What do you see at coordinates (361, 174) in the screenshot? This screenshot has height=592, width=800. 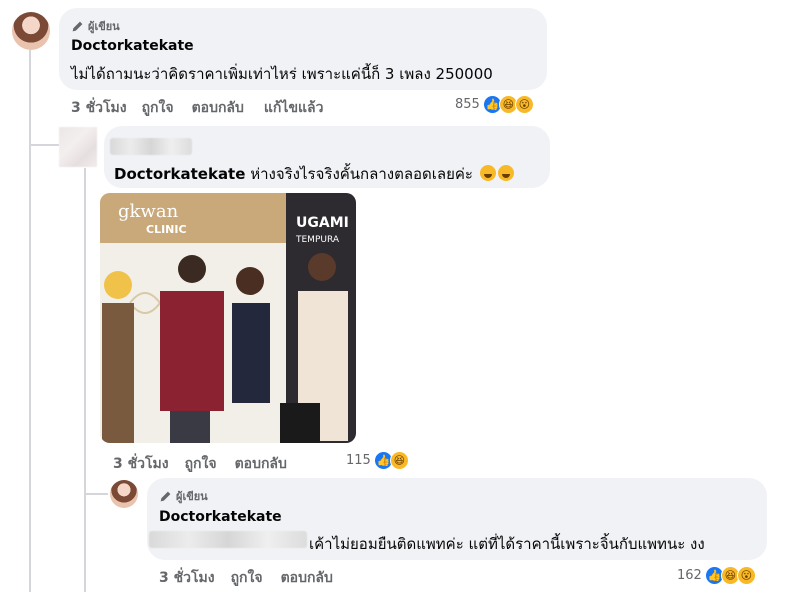 I see `comment-body: ห่างจริงไรจริงคั้นกลางตลอดเลยค่ะ` at bounding box center [361, 174].